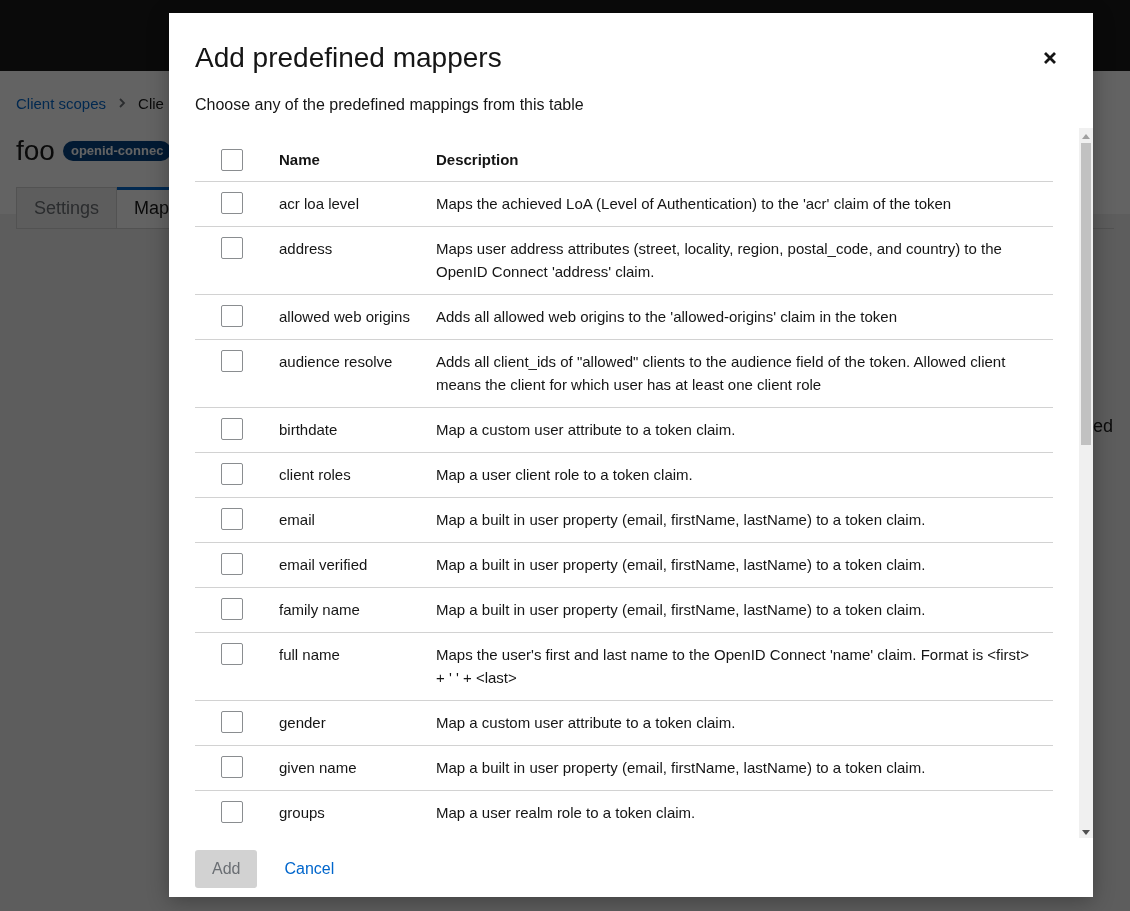 This screenshot has height=911, width=1130. Describe the element at coordinates (319, 609) in the screenshot. I see `mapper-name: family name` at that location.